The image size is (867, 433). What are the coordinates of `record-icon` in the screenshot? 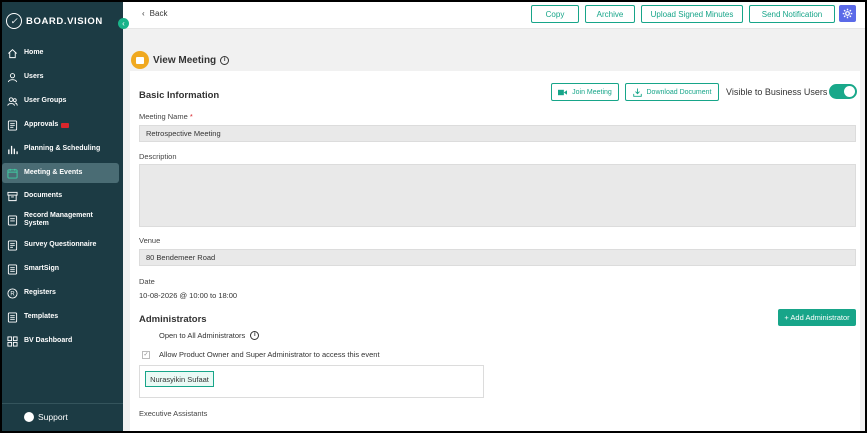 It's located at (12, 220).